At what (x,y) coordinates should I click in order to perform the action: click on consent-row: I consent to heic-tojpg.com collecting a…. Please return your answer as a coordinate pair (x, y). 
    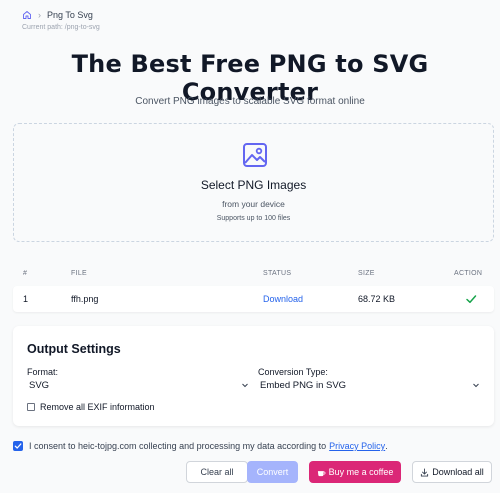
    Looking at the image, I should click on (200, 446).